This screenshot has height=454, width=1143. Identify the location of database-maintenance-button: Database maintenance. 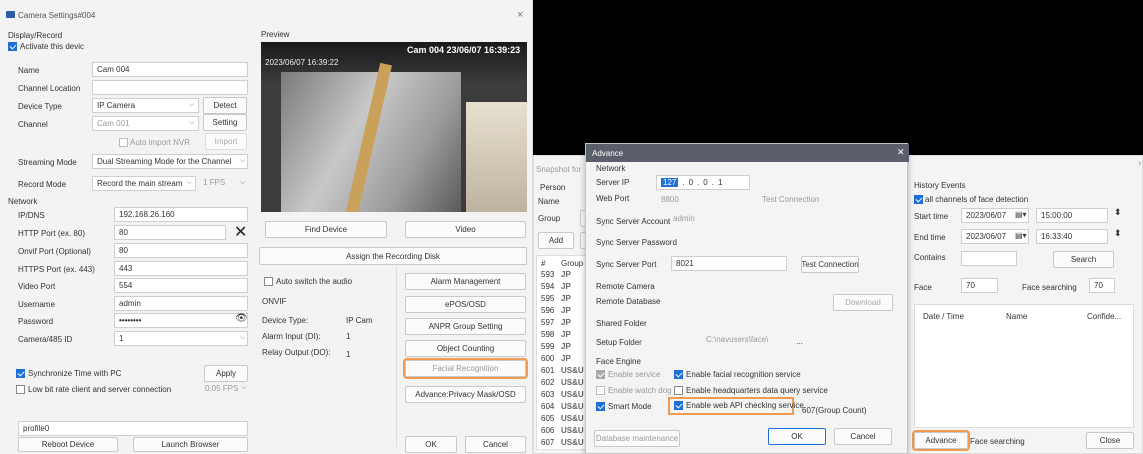
(637, 438).